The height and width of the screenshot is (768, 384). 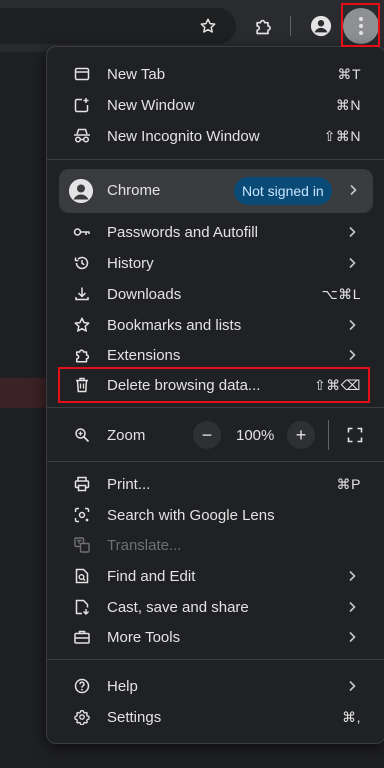 I want to click on menu-item-shortcut: ⇧⌘N, so click(x=342, y=135).